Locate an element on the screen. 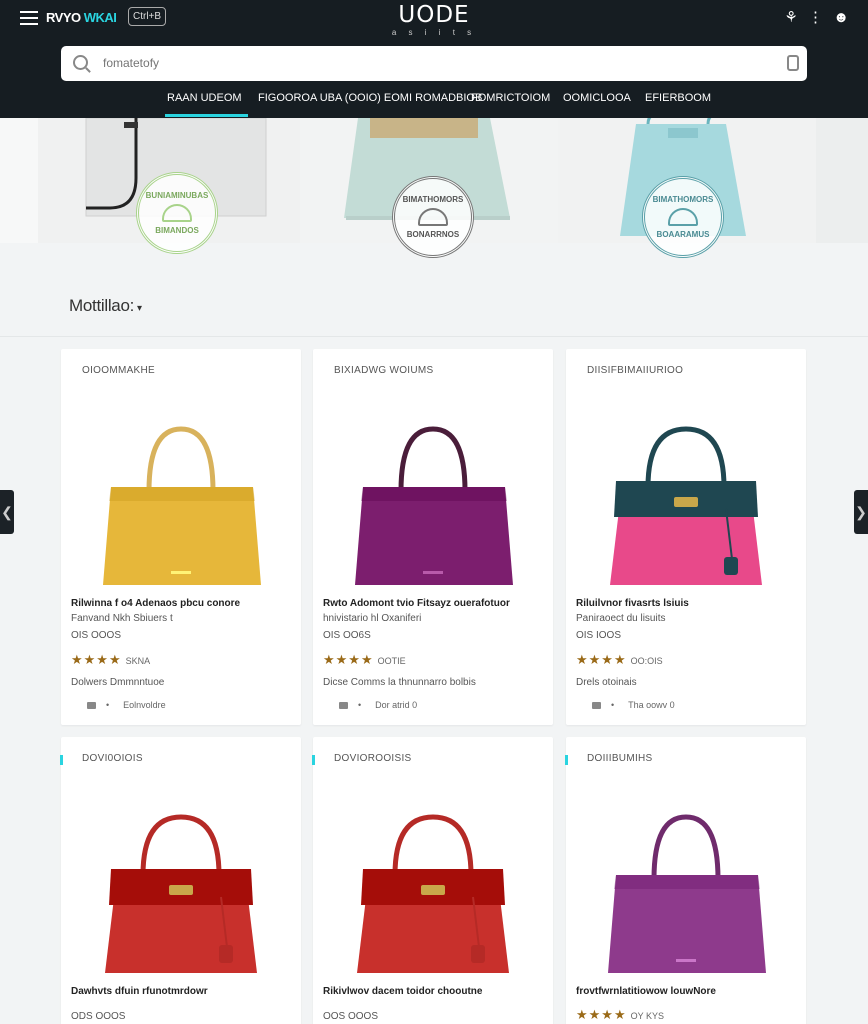  search-icon is located at coordinates (80, 62).